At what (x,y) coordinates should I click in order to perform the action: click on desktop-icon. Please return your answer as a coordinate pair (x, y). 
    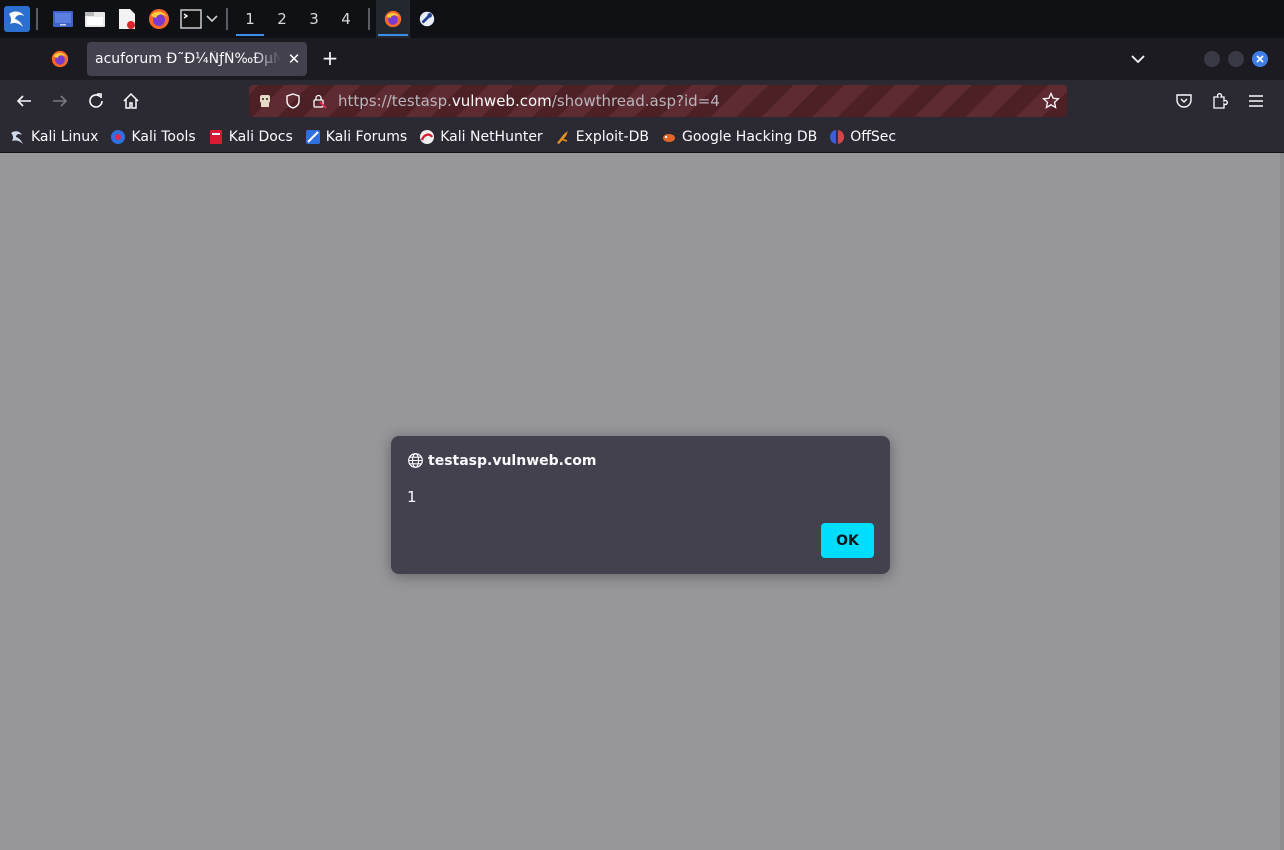
    Looking at the image, I should click on (63, 19).